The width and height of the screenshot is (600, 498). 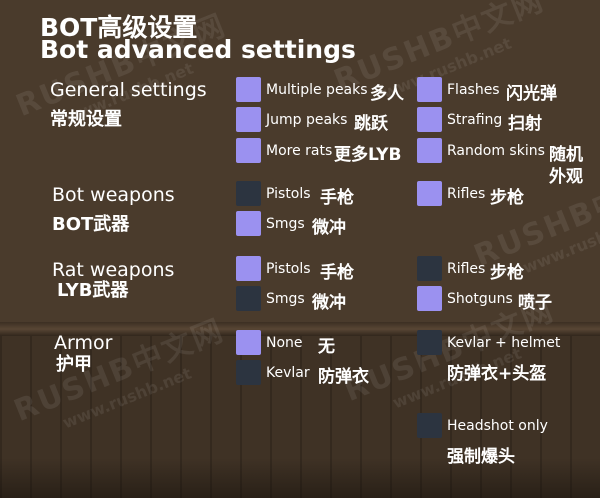 What do you see at coordinates (337, 273) in the screenshot?
I see `rat-pistols-label-zh: 手枪` at bounding box center [337, 273].